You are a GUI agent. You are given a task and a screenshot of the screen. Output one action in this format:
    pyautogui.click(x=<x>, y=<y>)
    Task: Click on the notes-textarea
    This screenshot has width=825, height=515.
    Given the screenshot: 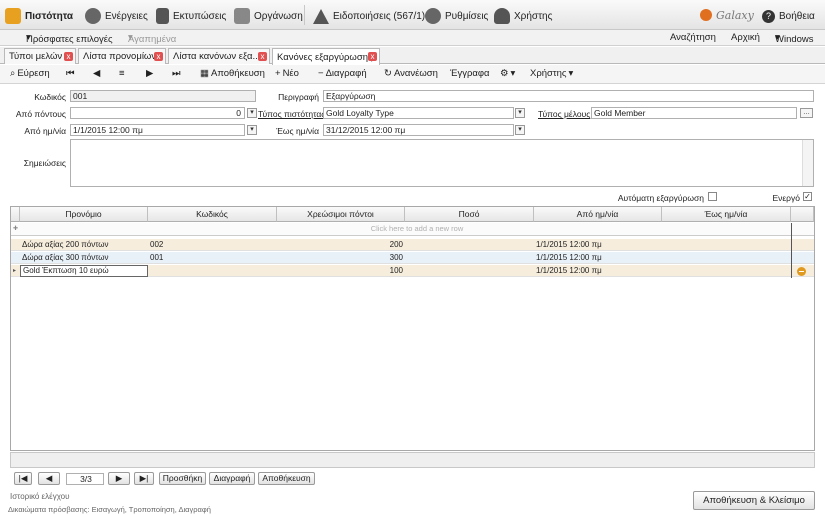 What is the action you would take?
    pyautogui.click(x=442, y=163)
    